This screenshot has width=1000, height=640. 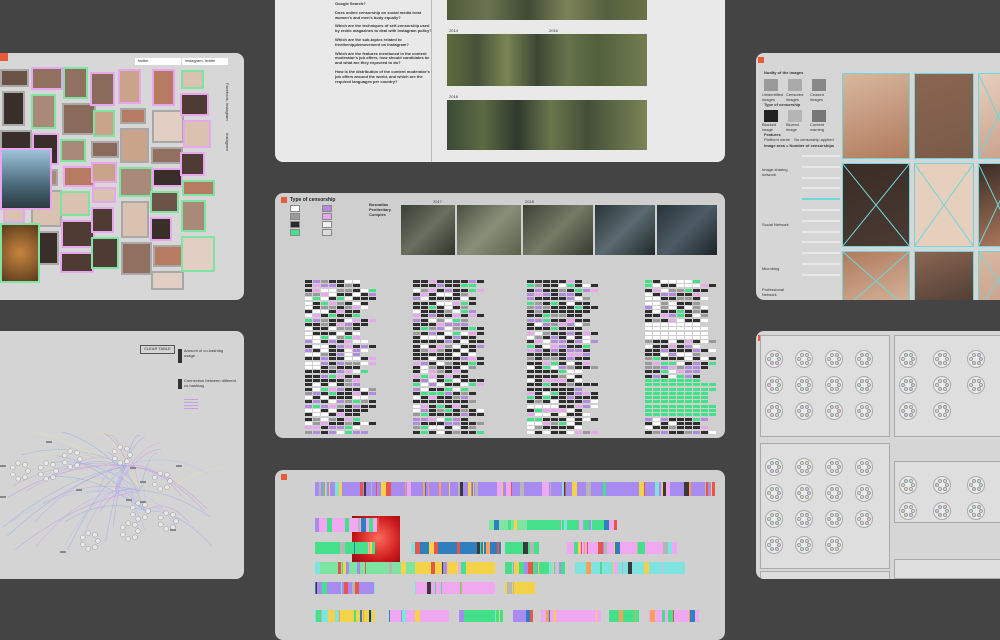 What do you see at coordinates (795, 116) in the screenshot?
I see `censor-thumb-b` at bounding box center [795, 116].